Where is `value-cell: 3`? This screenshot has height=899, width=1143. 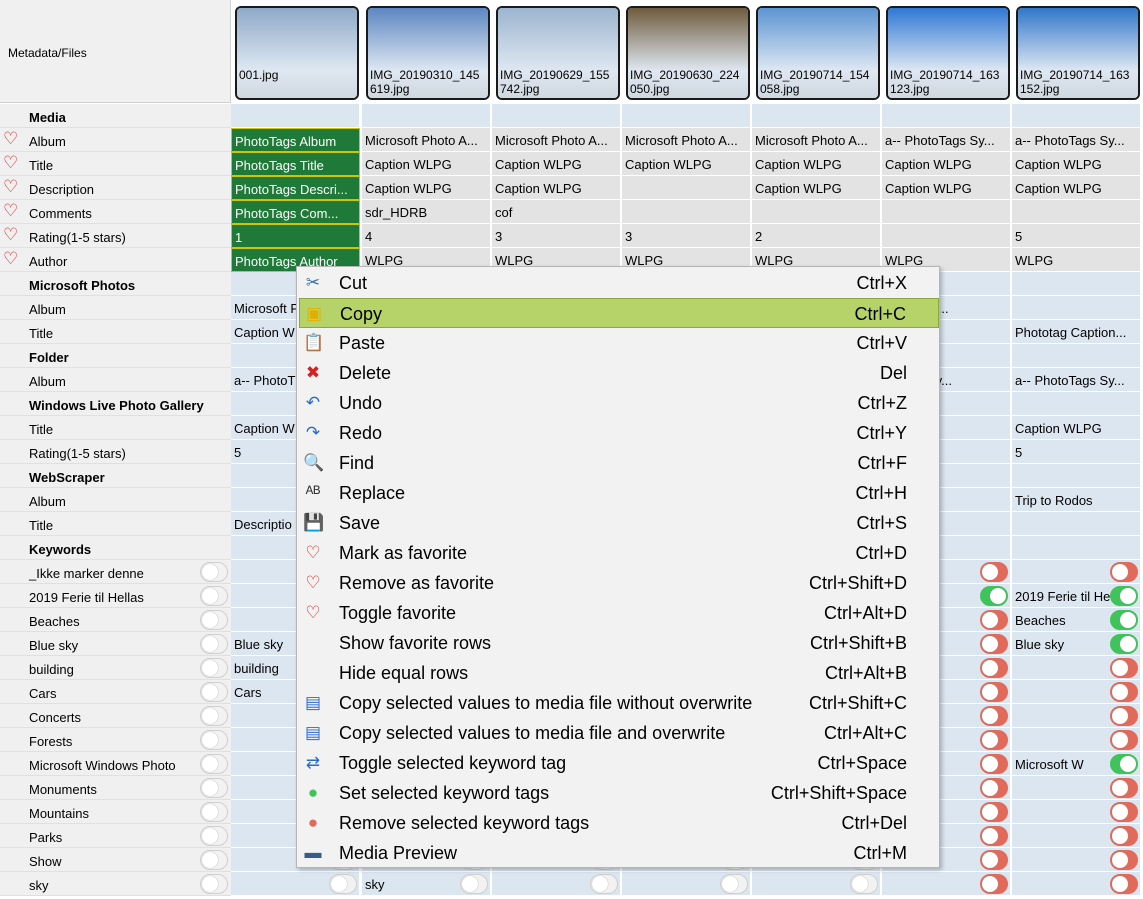 value-cell: 3 is located at coordinates (556, 236).